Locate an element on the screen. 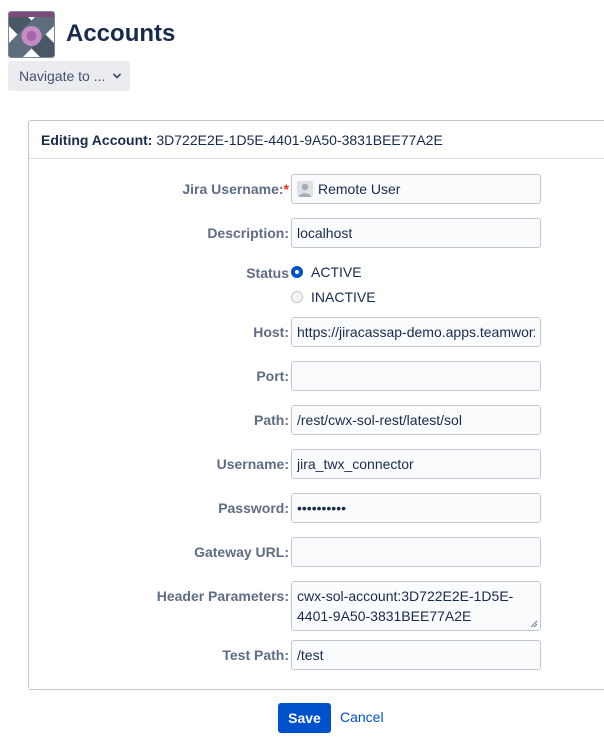 Image resolution: width=604 pixels, height=738 pixels. host-label: Host: is located at coordinates (271, 332).